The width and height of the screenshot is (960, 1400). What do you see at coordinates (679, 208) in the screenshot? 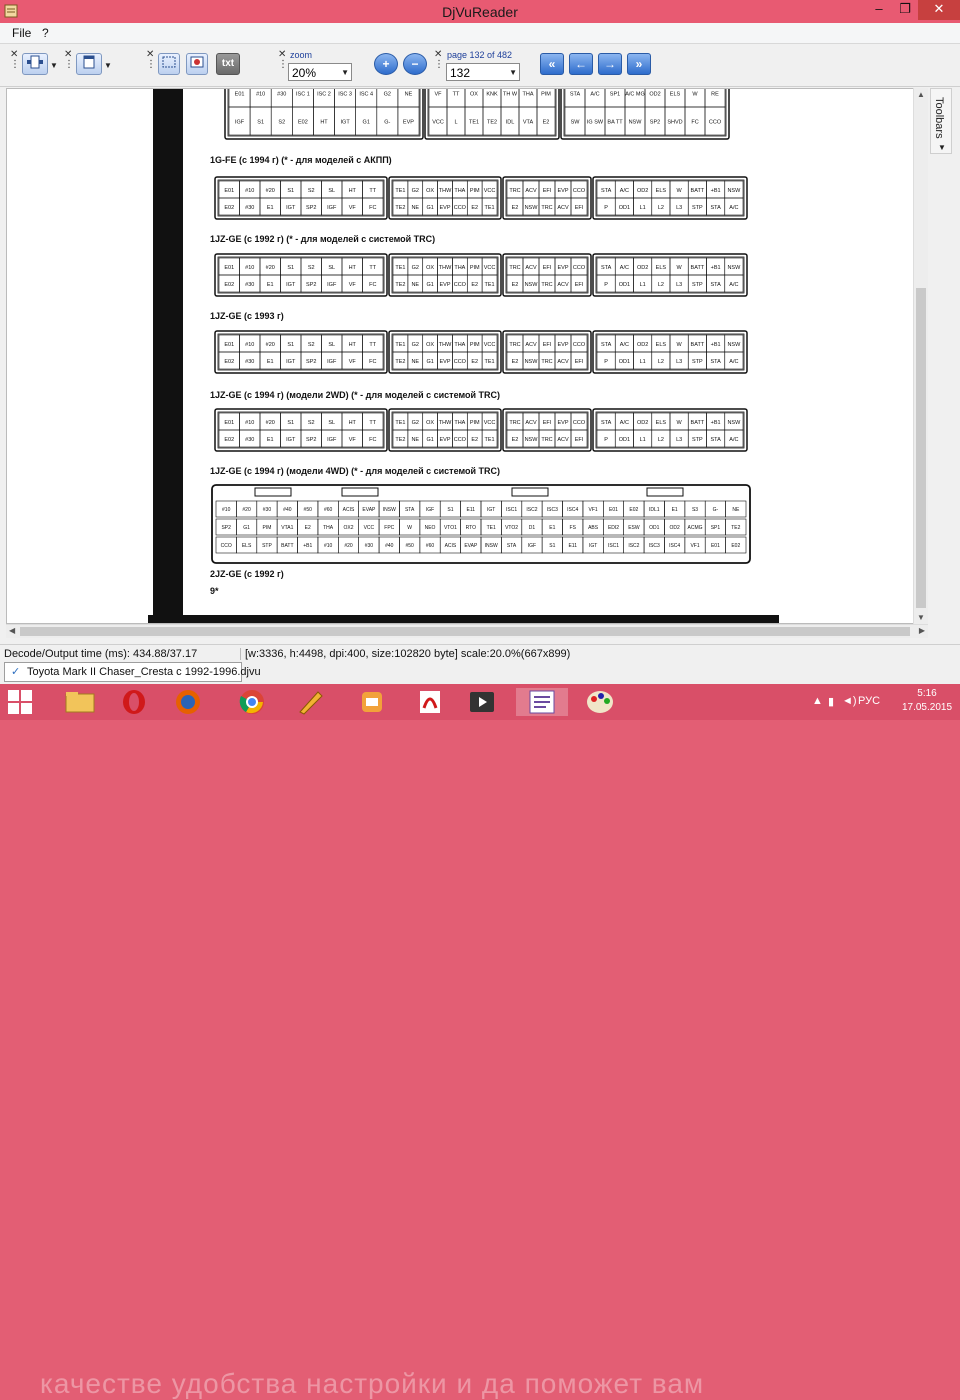
I see `pin-label: L3` at bounding box center [679, 208].